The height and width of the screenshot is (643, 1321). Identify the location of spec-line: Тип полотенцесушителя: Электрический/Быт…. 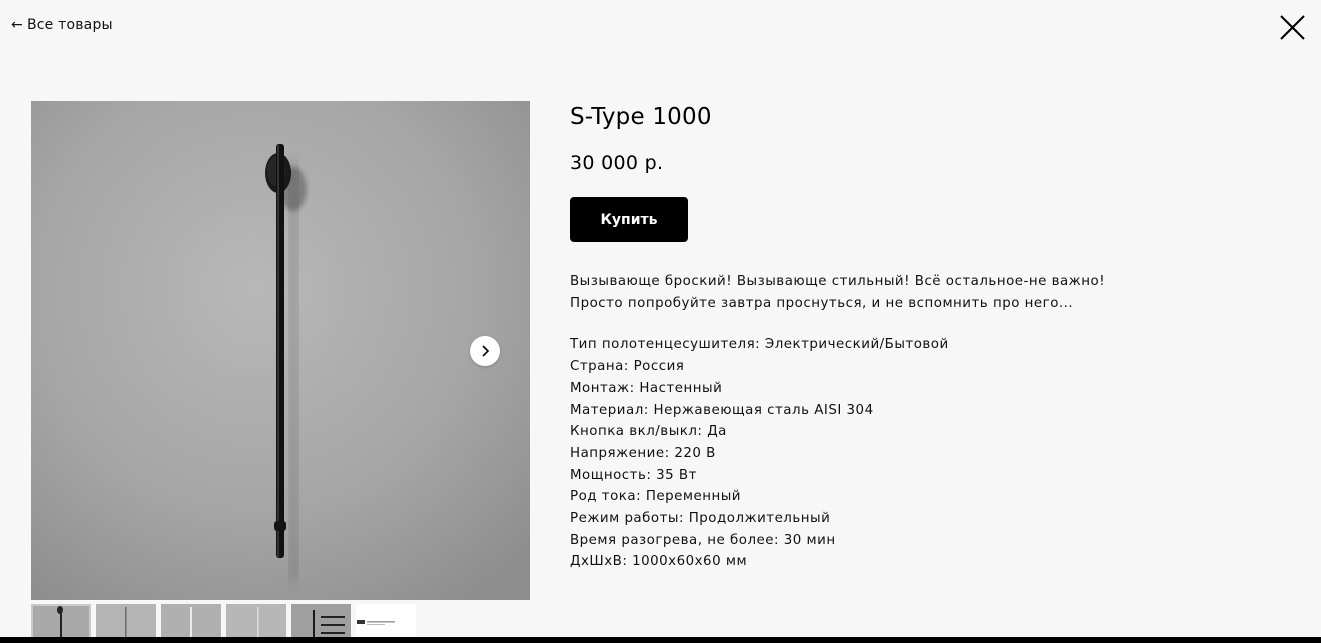
(759, 345).